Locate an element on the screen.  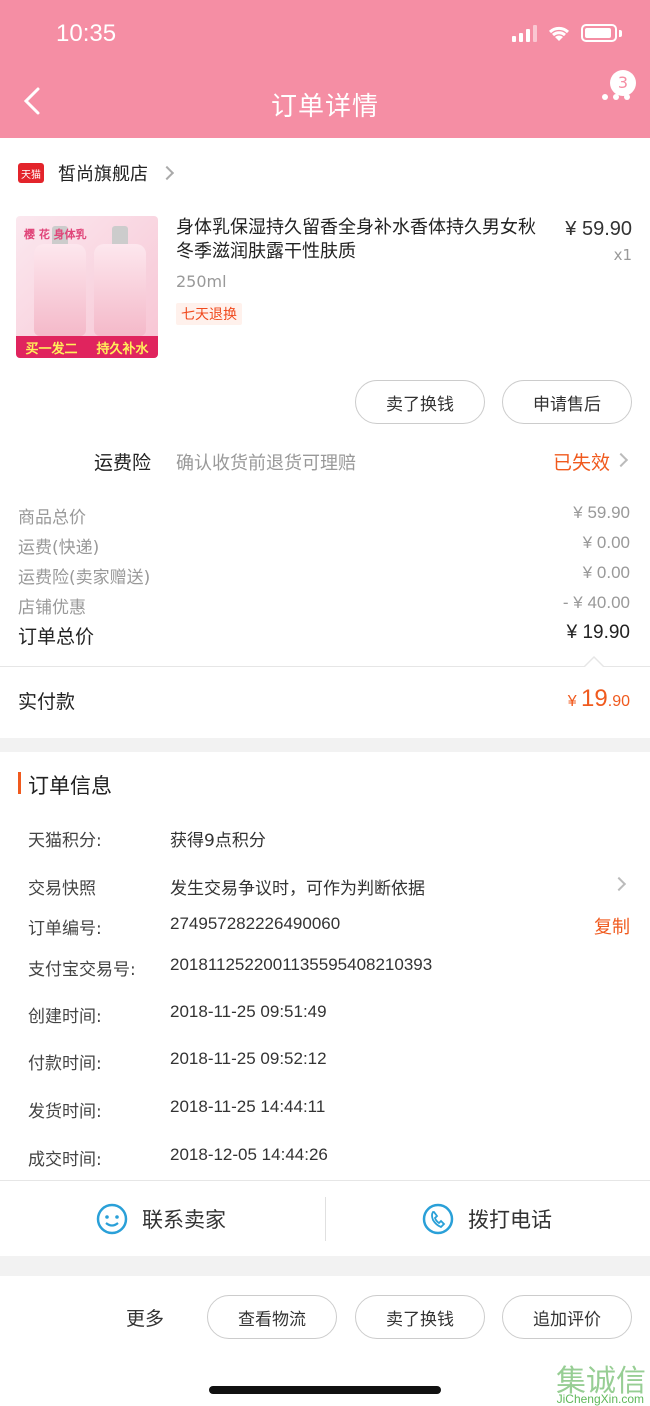
view-logistics-button: 查看物流 is located at coordinates (272, 1317).